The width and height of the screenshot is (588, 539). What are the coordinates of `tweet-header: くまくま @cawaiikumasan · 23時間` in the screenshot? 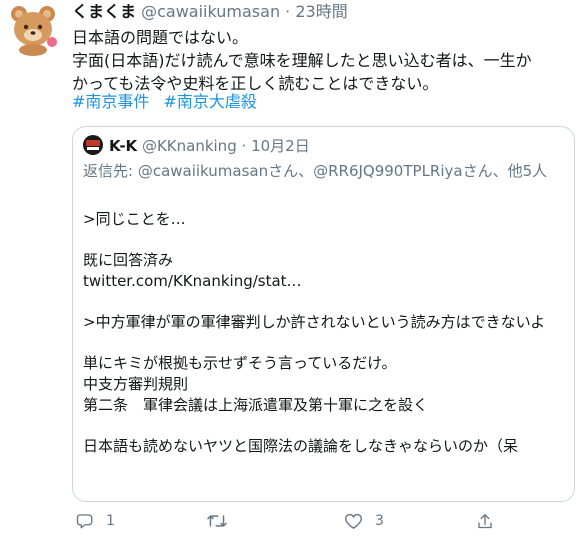 It's located at (210, 12).